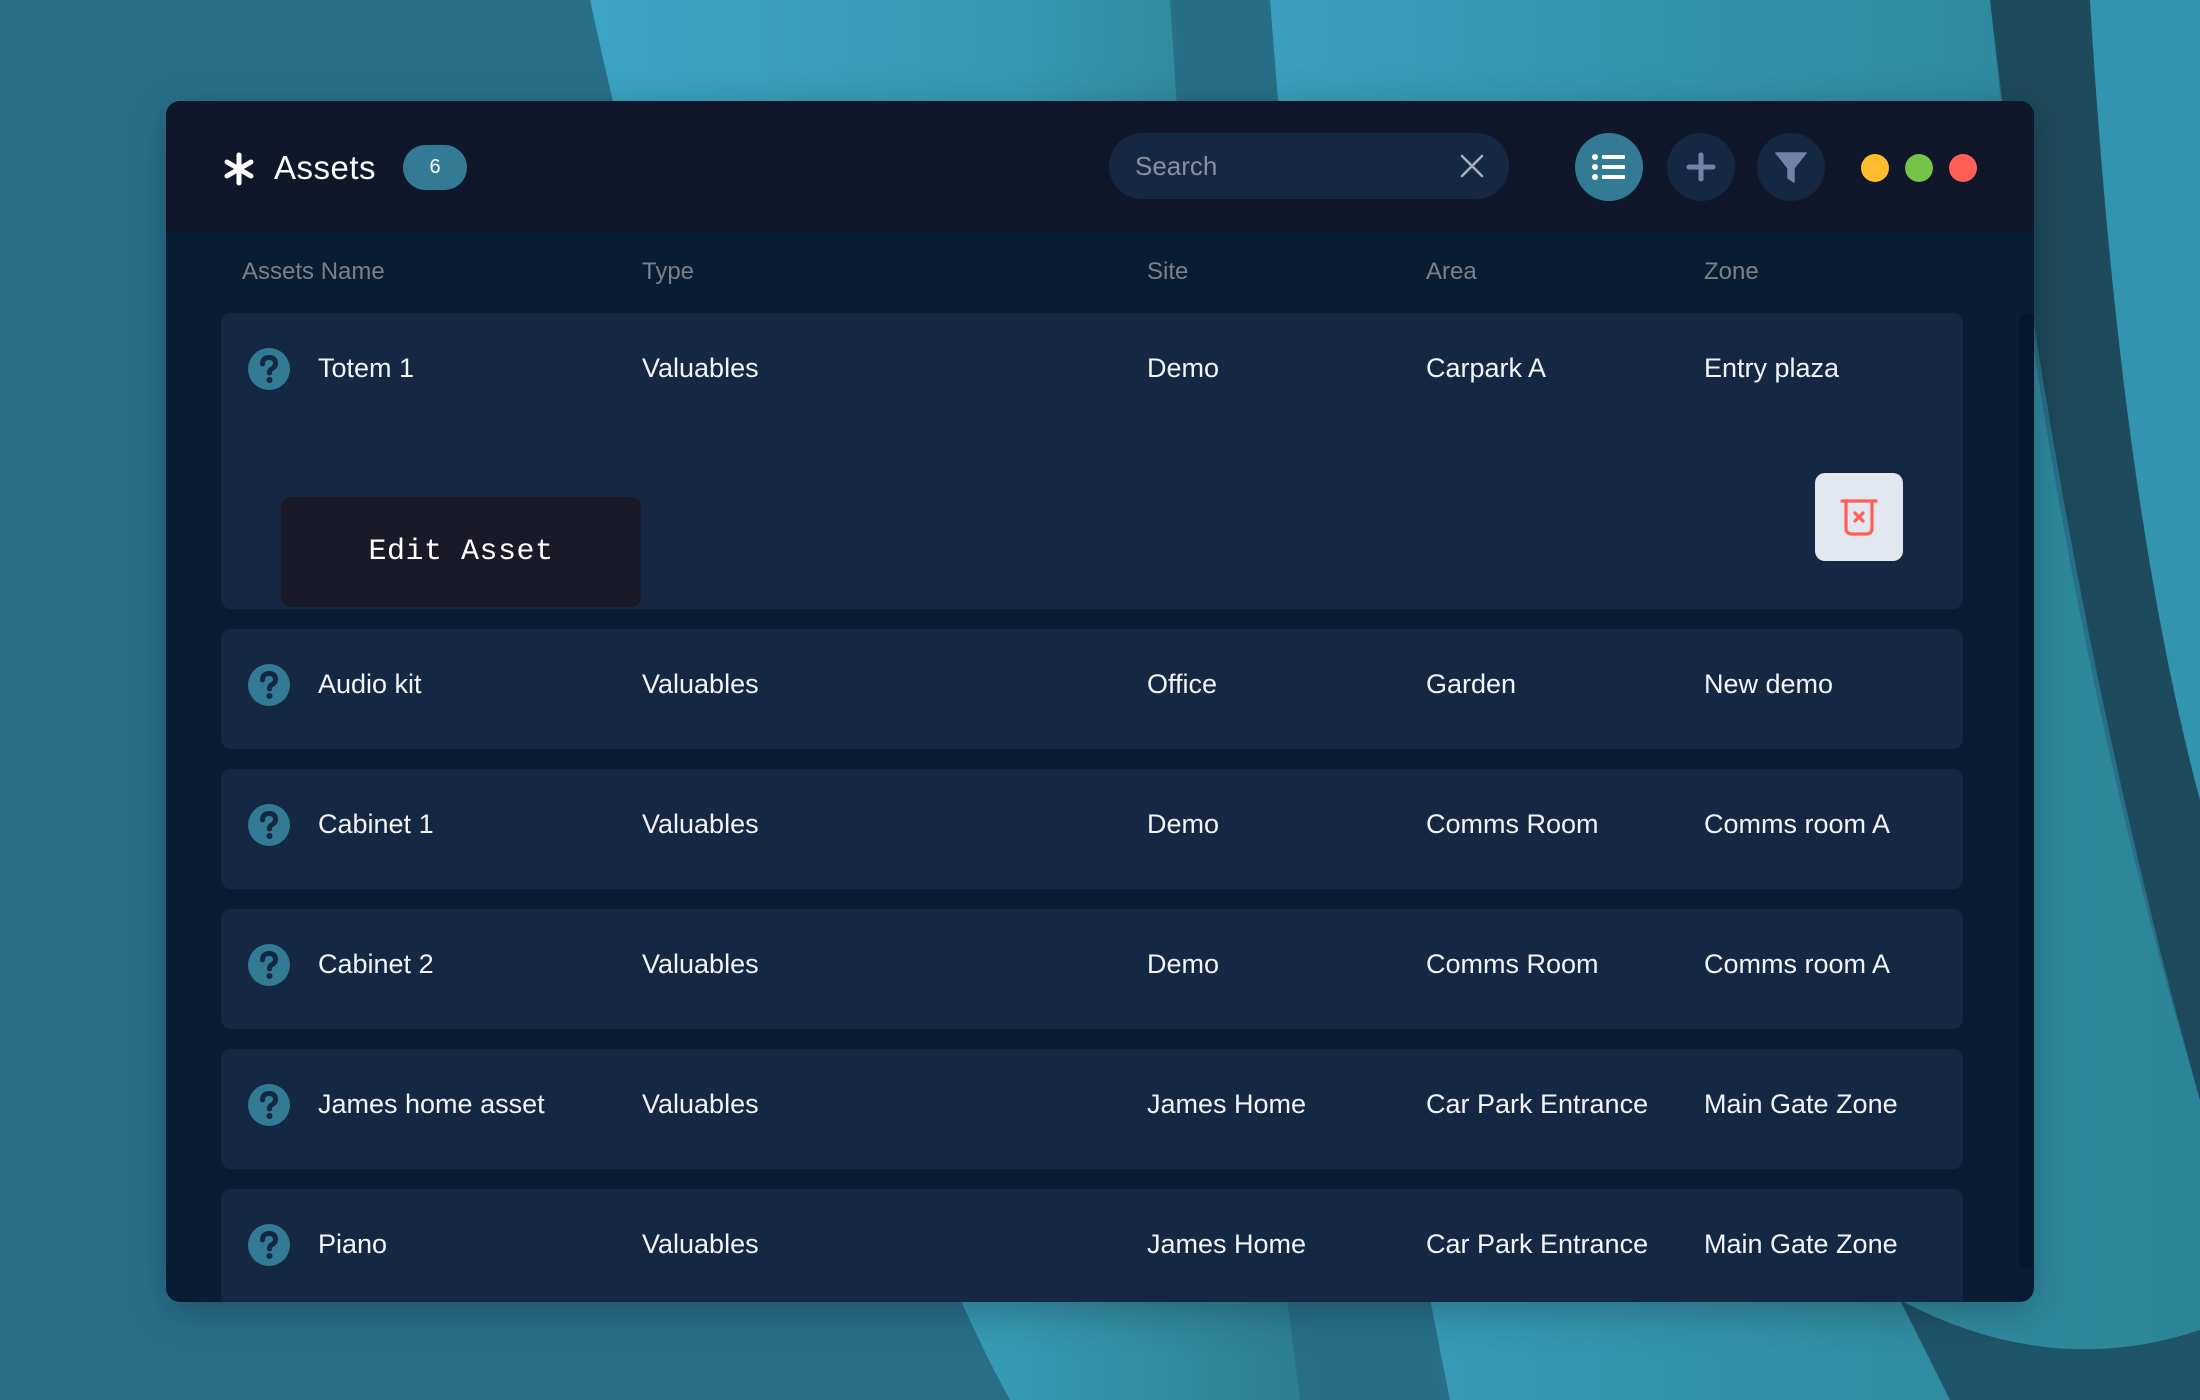 This screenshot has width=2200, height=1400. I want to click on plus-icon, so click(1701, 167).